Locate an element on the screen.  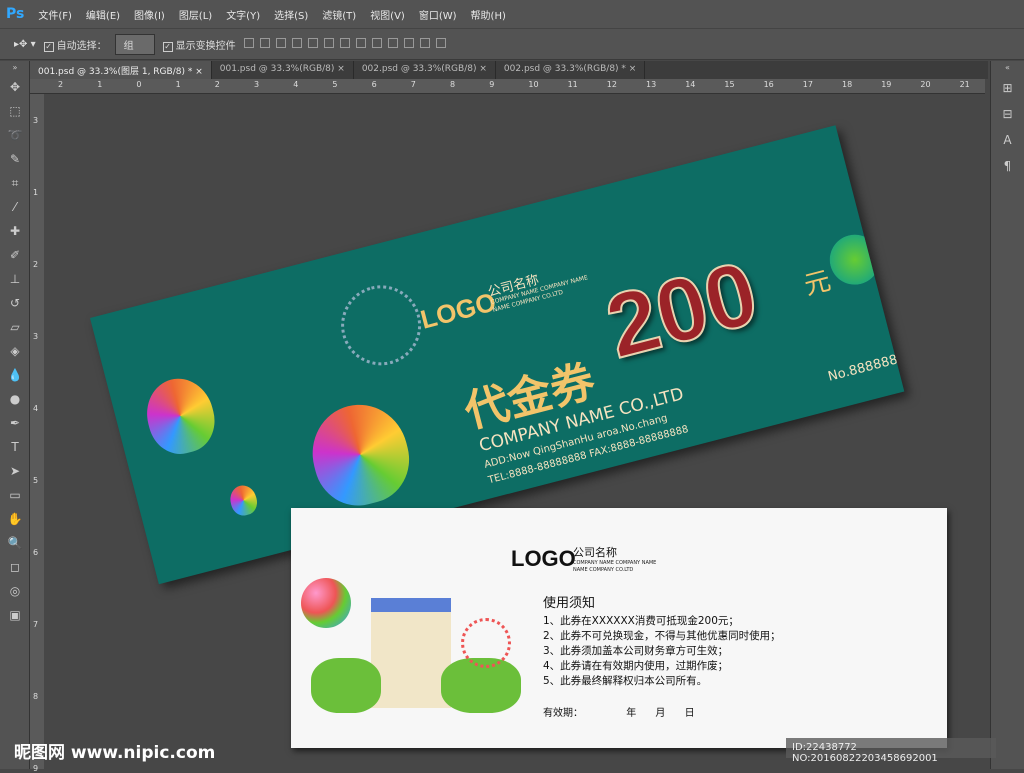
shape-tool-icon: ▭ is located at coordinates (15, 495).